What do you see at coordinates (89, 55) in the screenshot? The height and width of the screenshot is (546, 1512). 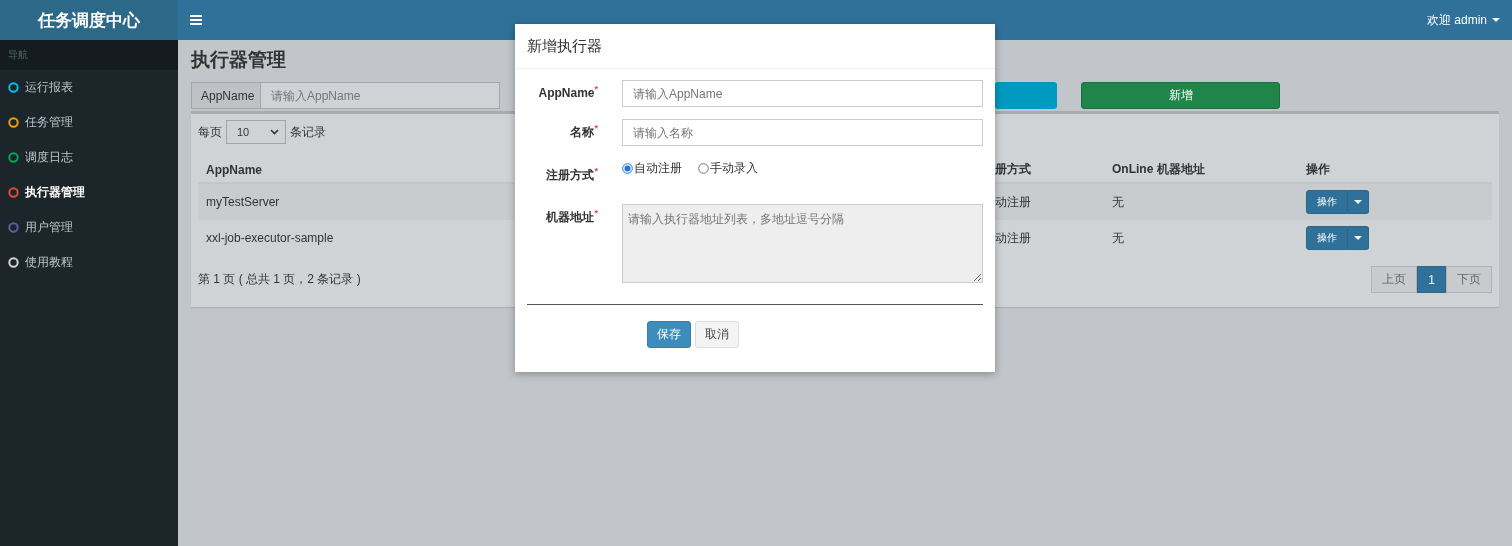 I see `nav-heading: 导航` at bounding box center [89, 55].